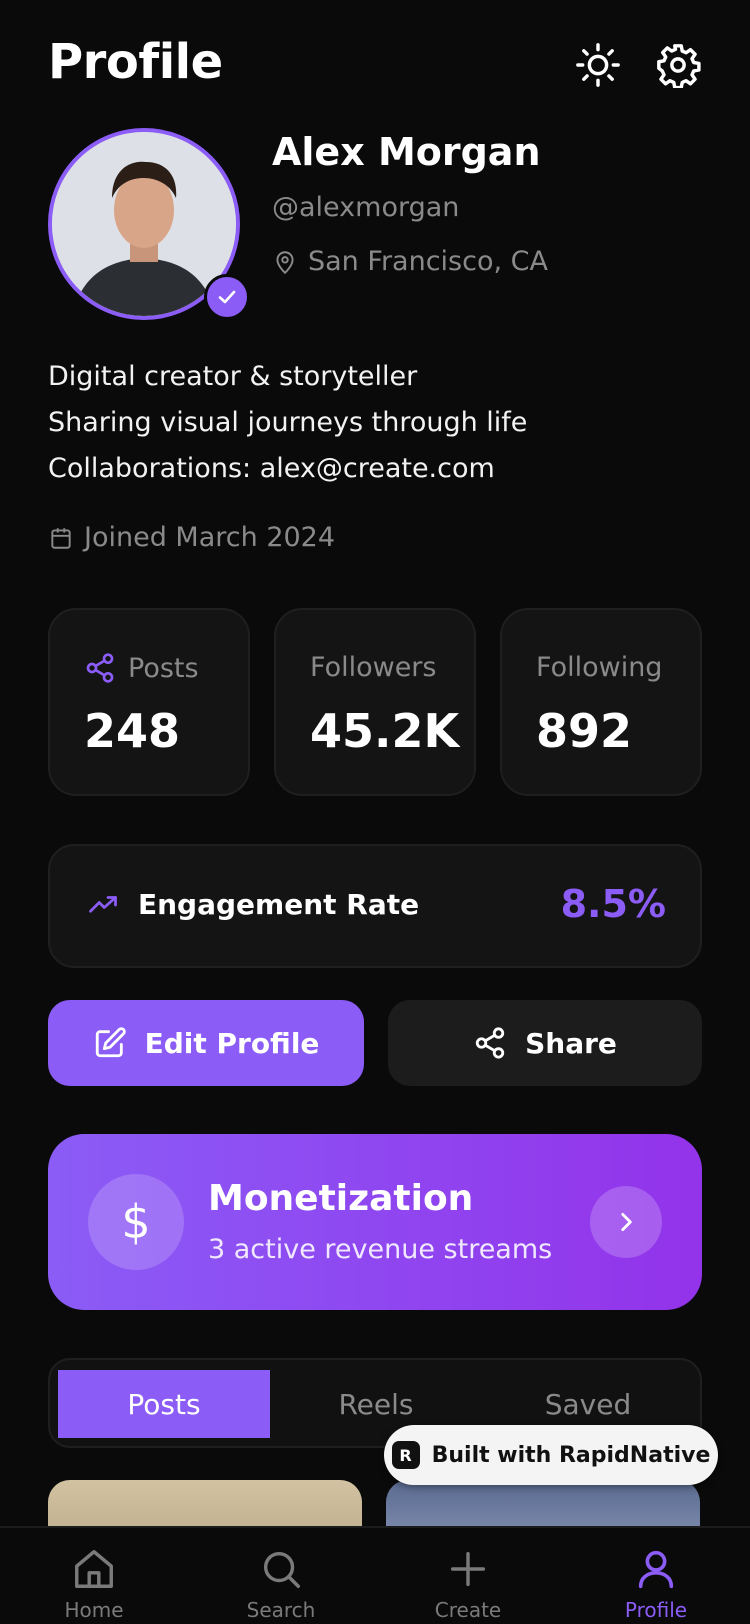  What do you see at coordinates (656, 1610) in the screenshot?
I see `nav-label: Profile` at bounding box center [656, 1610].